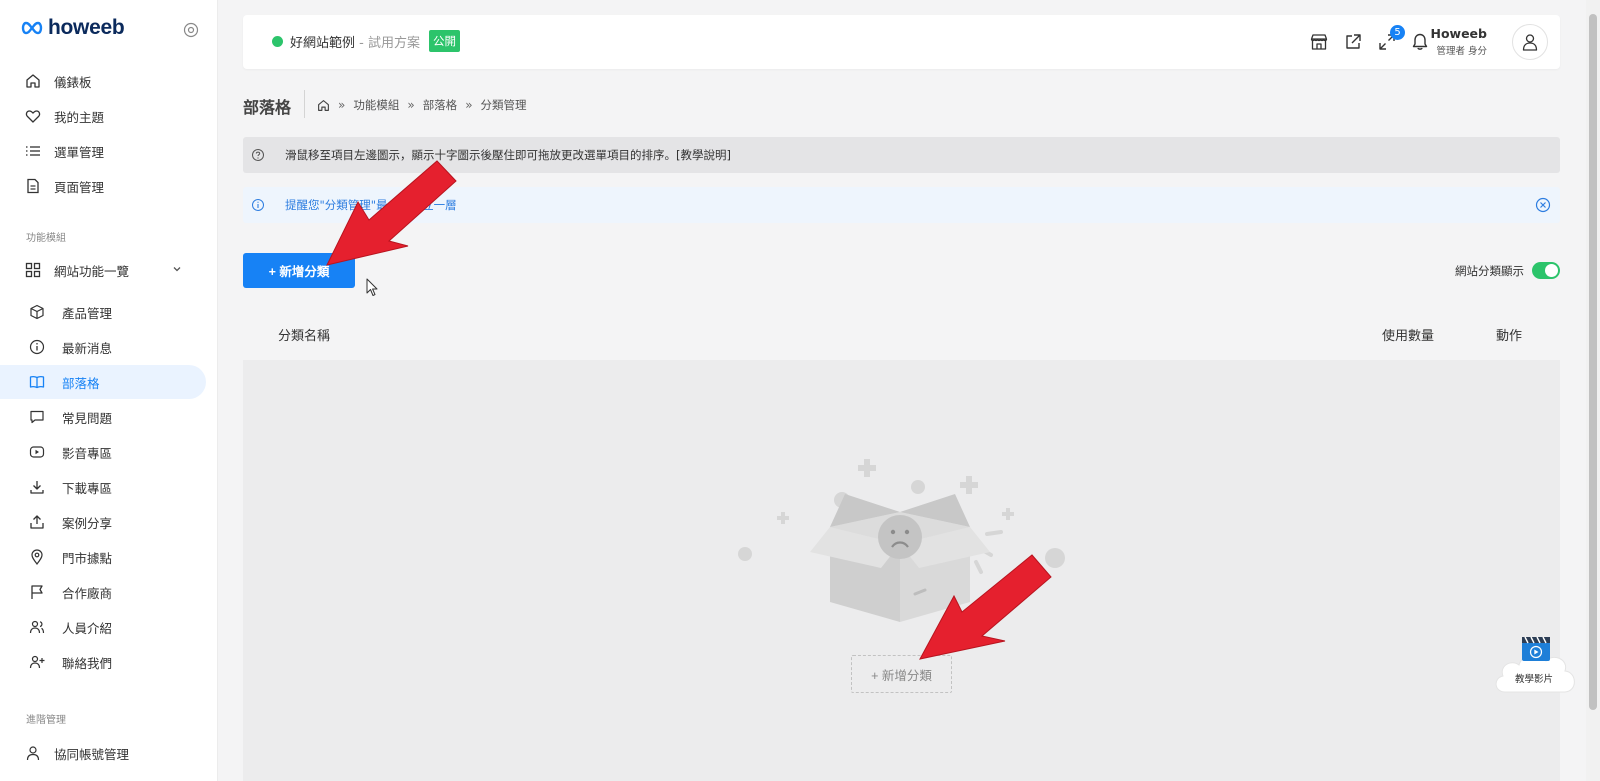 The image size is (1600, 781). Describe the element at coordinates (376, 105) in the screenshot. I see `breadcrumb-item: 功能模組` at that location.